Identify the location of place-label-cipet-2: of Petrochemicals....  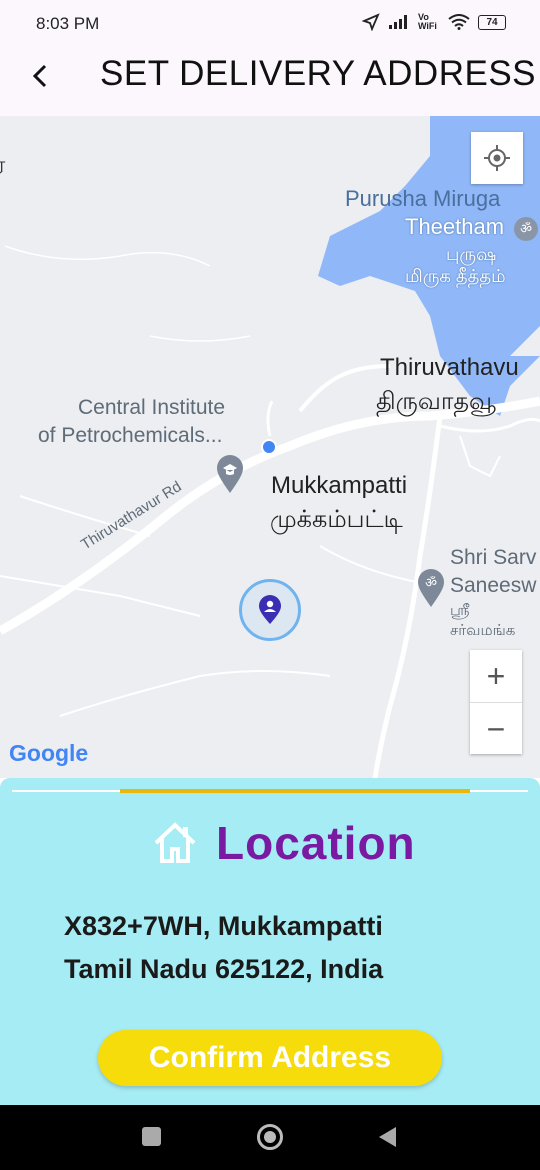
(130, 435).